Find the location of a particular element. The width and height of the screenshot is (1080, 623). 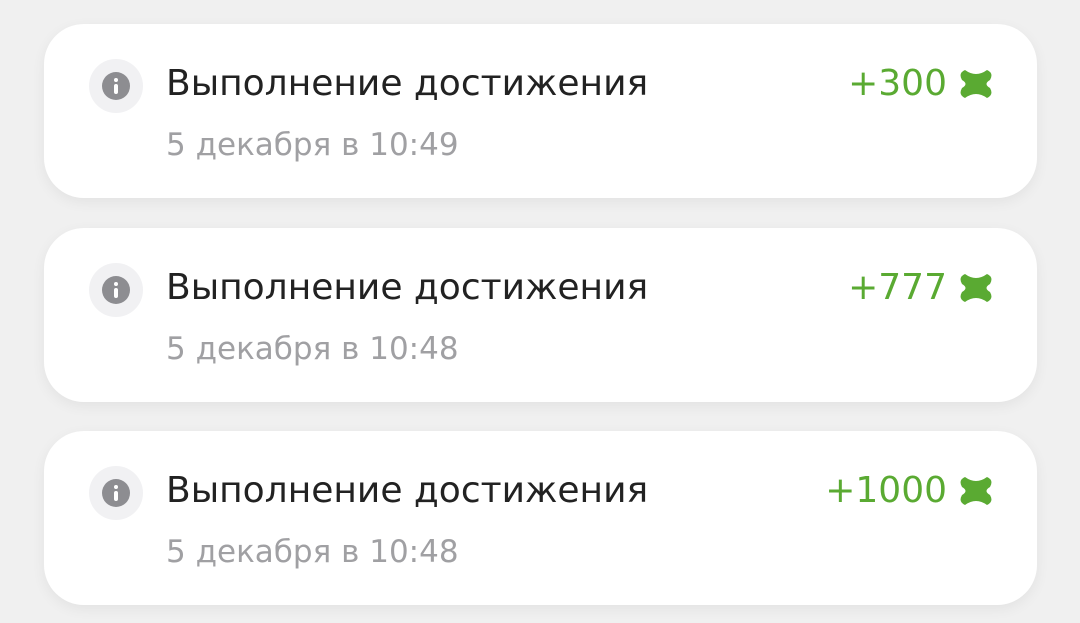

transaction-date: 5 декабря в 10:49 is located at coordinates (312, 145).